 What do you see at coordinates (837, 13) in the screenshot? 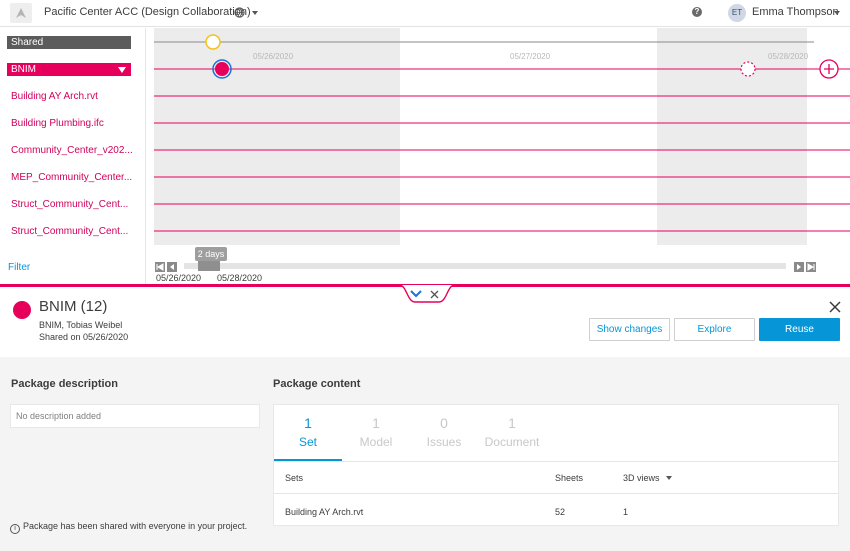
I see `user-chevron-down-icon` at bounding box center [837, 13].